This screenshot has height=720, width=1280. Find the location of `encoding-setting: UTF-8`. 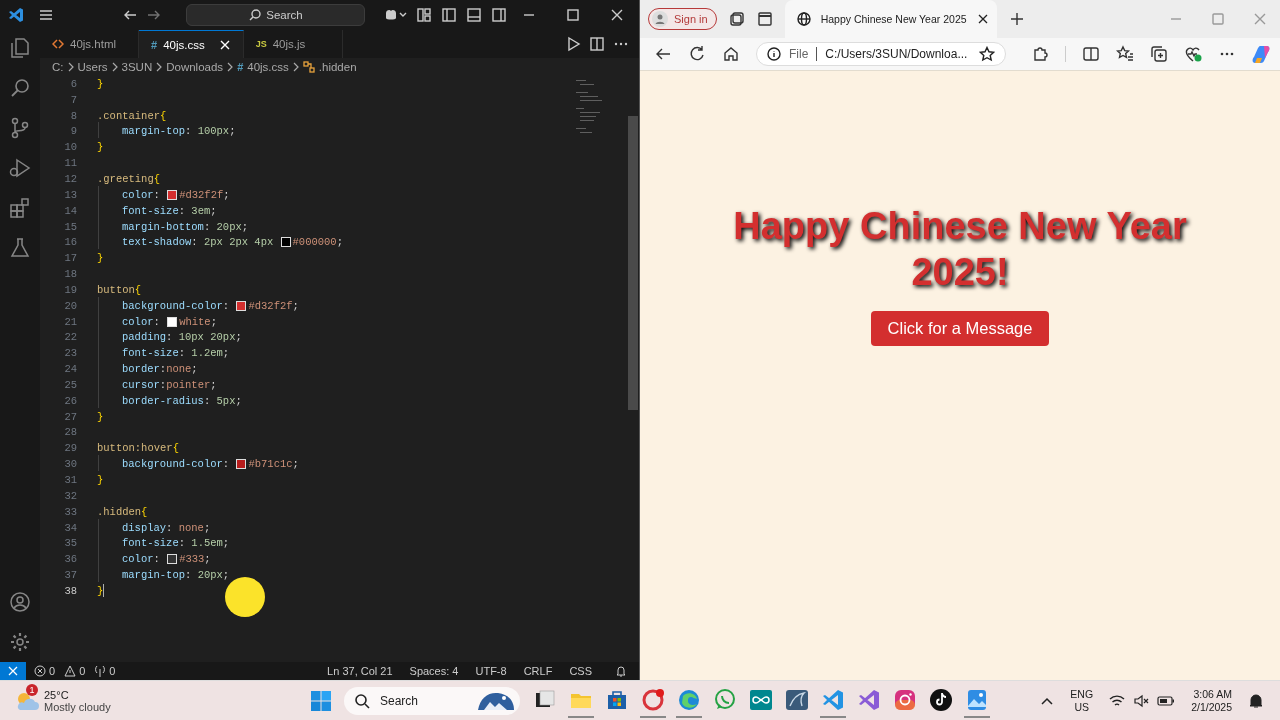

encoding-setting: UTF-8 is located at coordinates (491, 671).